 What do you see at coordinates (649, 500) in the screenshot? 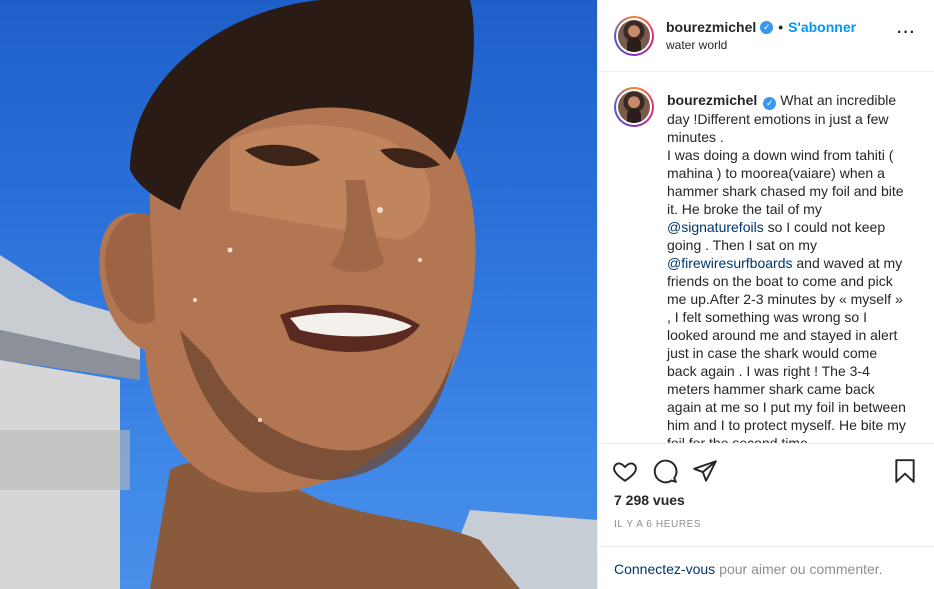
I see `view-count: 7 298 vues` at bounding box center [649, 500].